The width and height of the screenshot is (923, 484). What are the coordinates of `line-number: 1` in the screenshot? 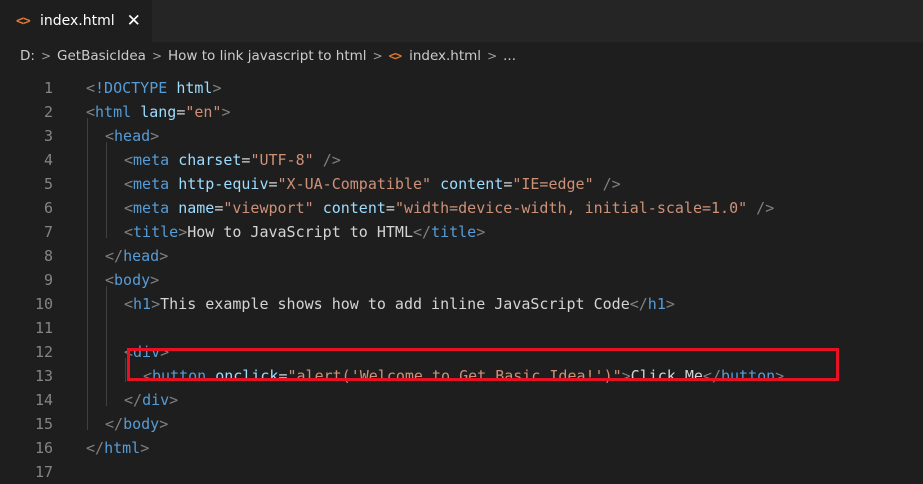 It's located at (48, 88).